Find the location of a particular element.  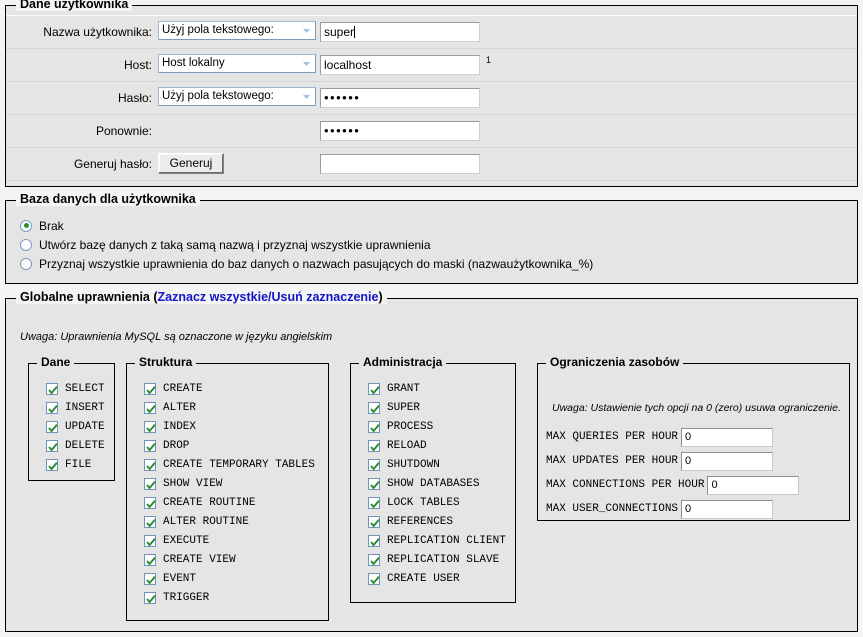

input-value: localhost is located at coordinates (348, 64).